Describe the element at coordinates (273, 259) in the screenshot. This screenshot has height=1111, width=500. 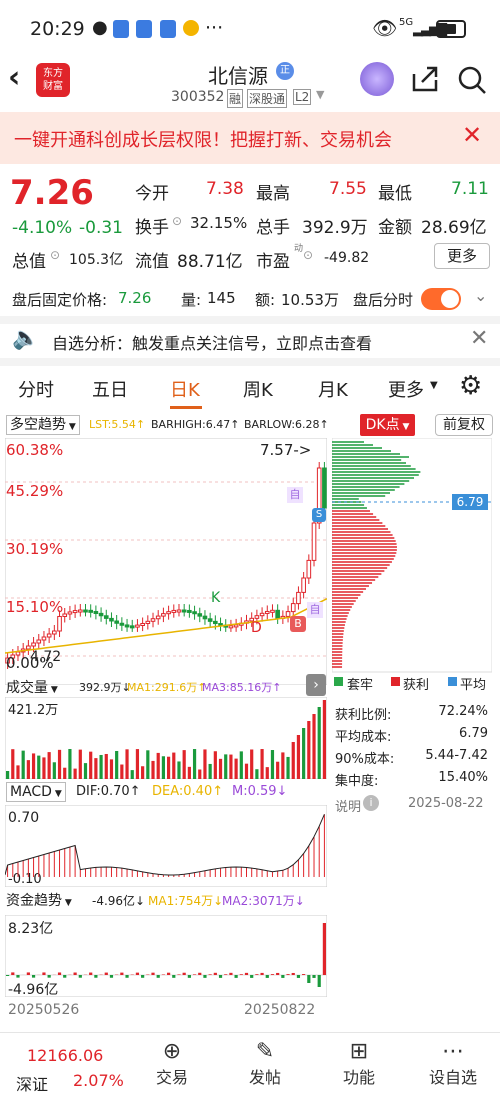
I see `pe-label: 市盈` at that location.